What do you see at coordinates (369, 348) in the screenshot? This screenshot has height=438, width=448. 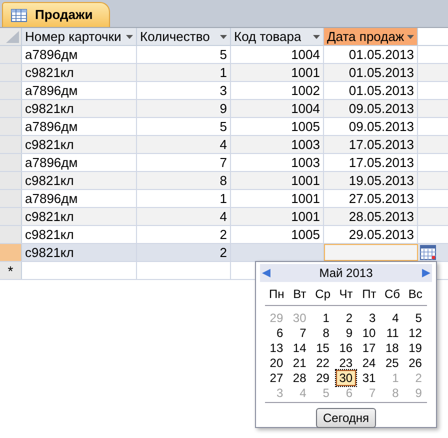 I see `calendar-day: 17` at bounding box center [369, 348].